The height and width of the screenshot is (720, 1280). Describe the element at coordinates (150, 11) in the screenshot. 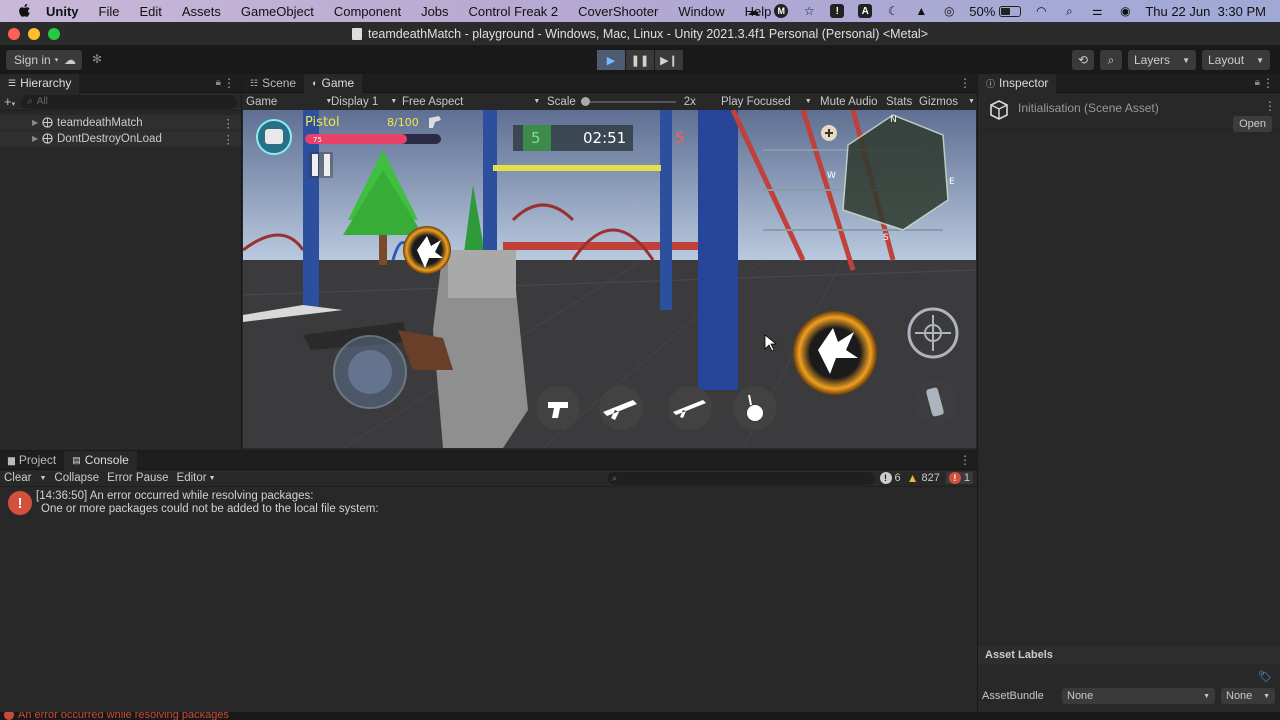

I see `menu-edit: Edit` at that location.